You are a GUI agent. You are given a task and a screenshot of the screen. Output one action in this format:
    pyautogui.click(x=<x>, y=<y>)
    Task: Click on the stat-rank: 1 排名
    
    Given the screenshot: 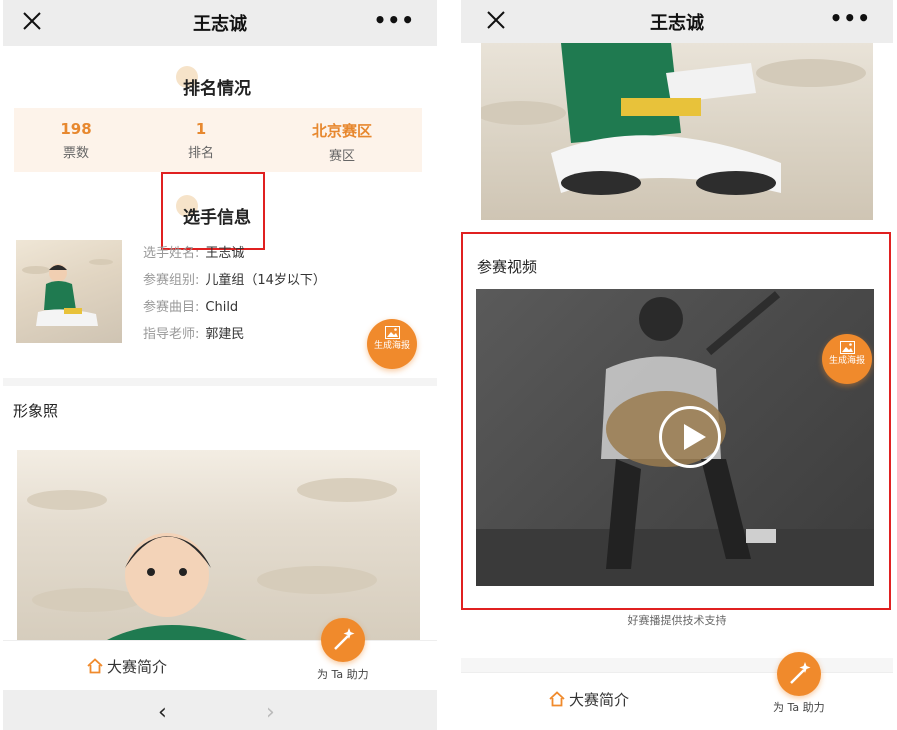 What is the action you would take?
    pyautogui.click(x=201, y=140)
    